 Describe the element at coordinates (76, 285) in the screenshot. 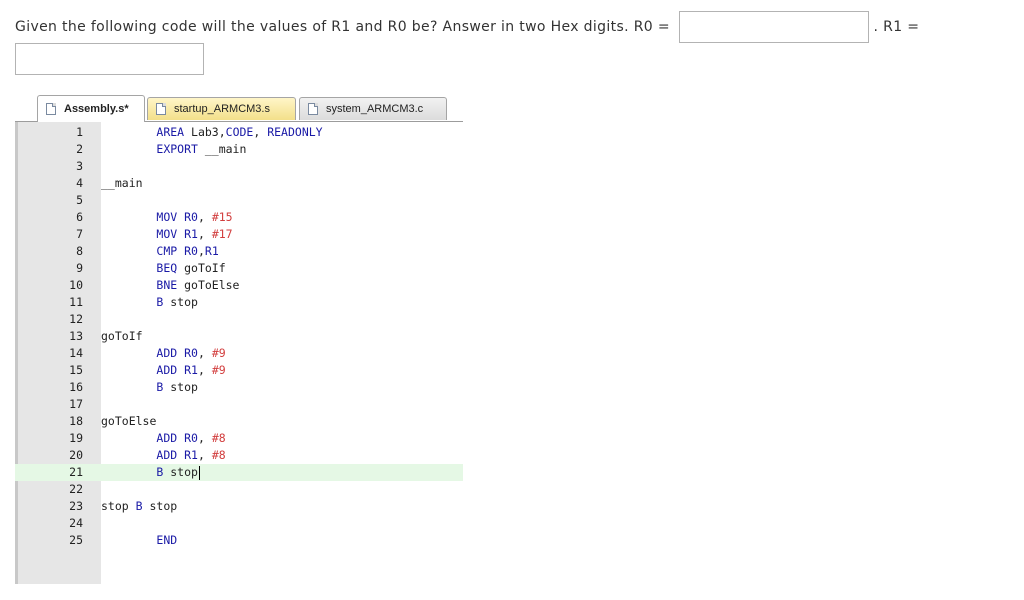

I see `line-number: 10` at that location.